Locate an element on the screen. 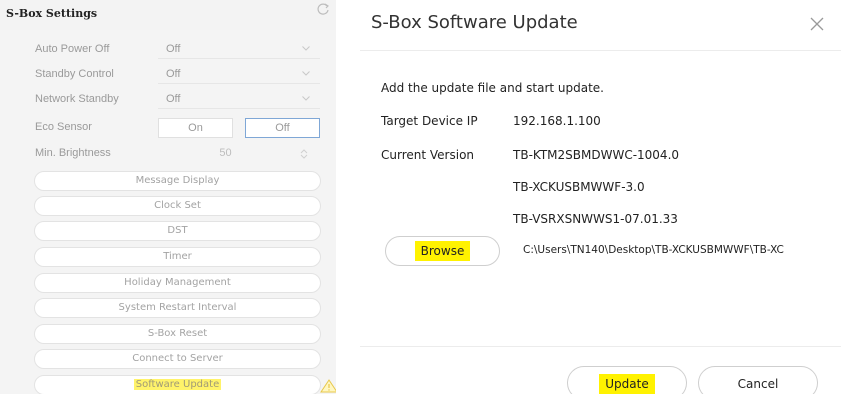  setting-label: Eco Sensor is located at coordinates (63, 127).